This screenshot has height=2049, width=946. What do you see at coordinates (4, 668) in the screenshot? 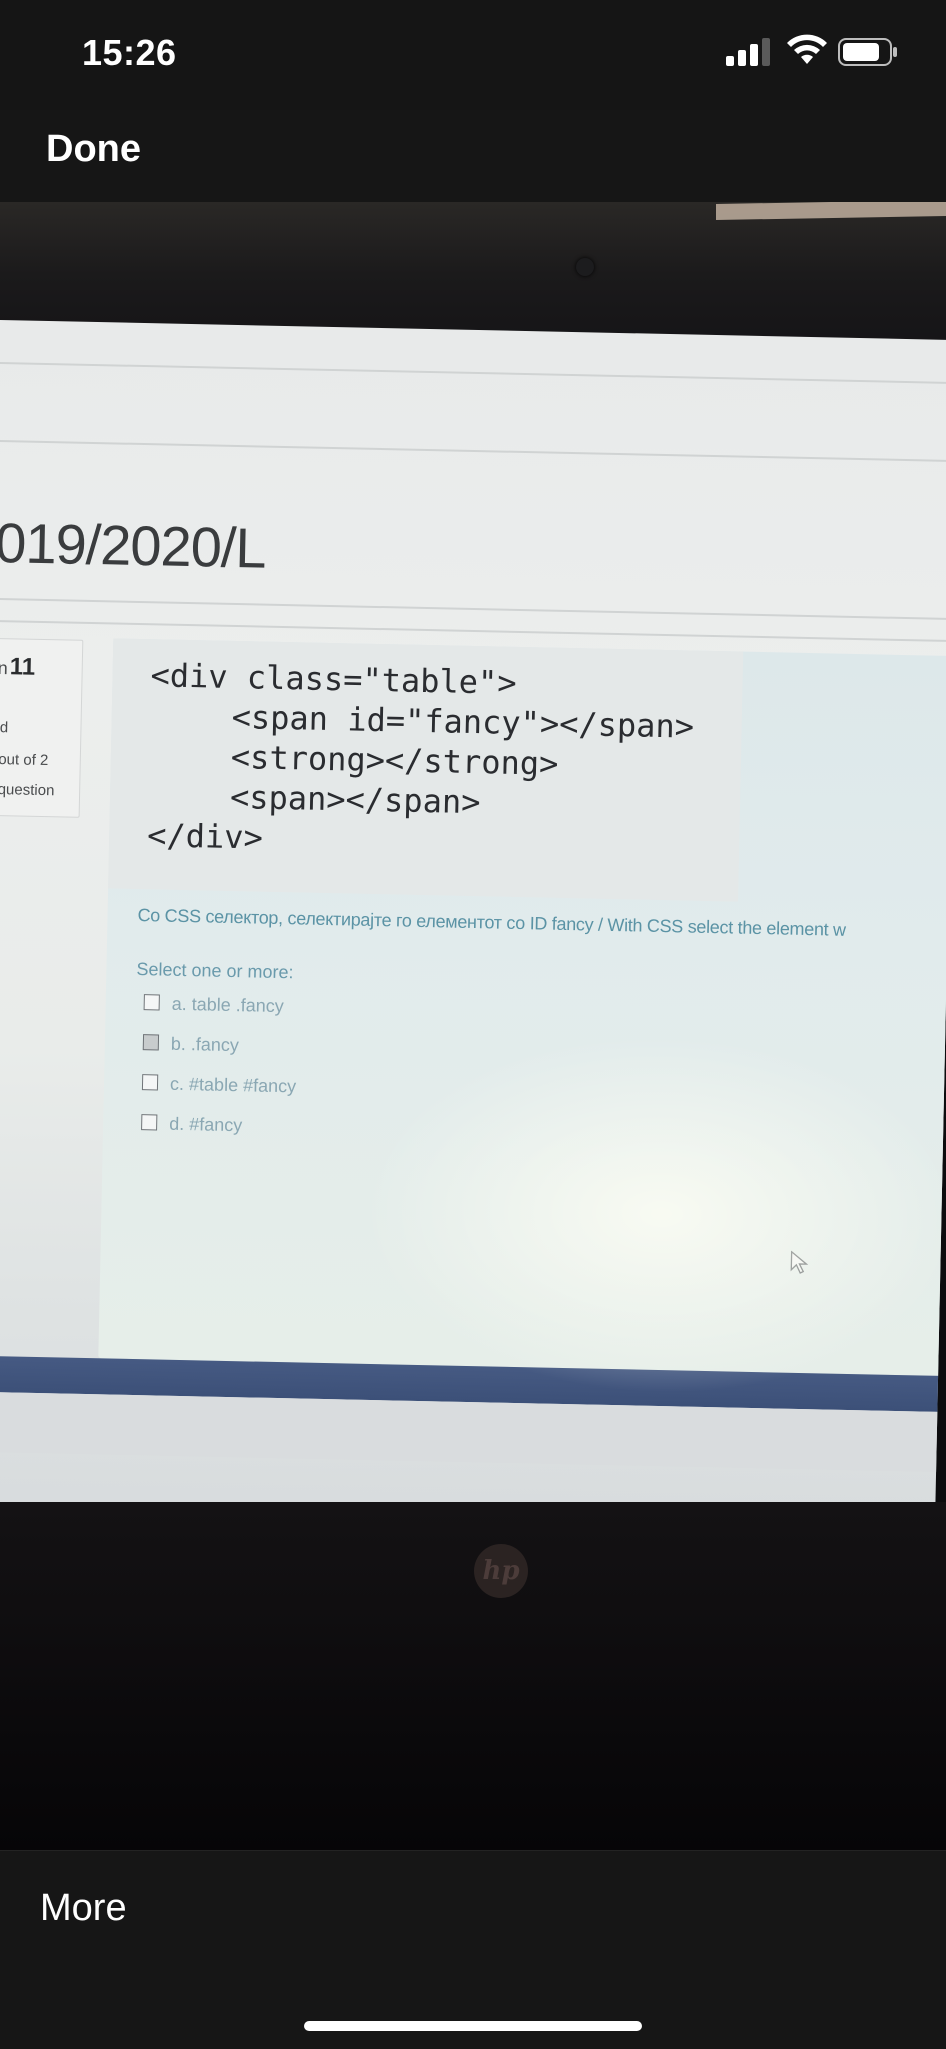
I see `question-prefix: on` at bounding box center [4, 668].